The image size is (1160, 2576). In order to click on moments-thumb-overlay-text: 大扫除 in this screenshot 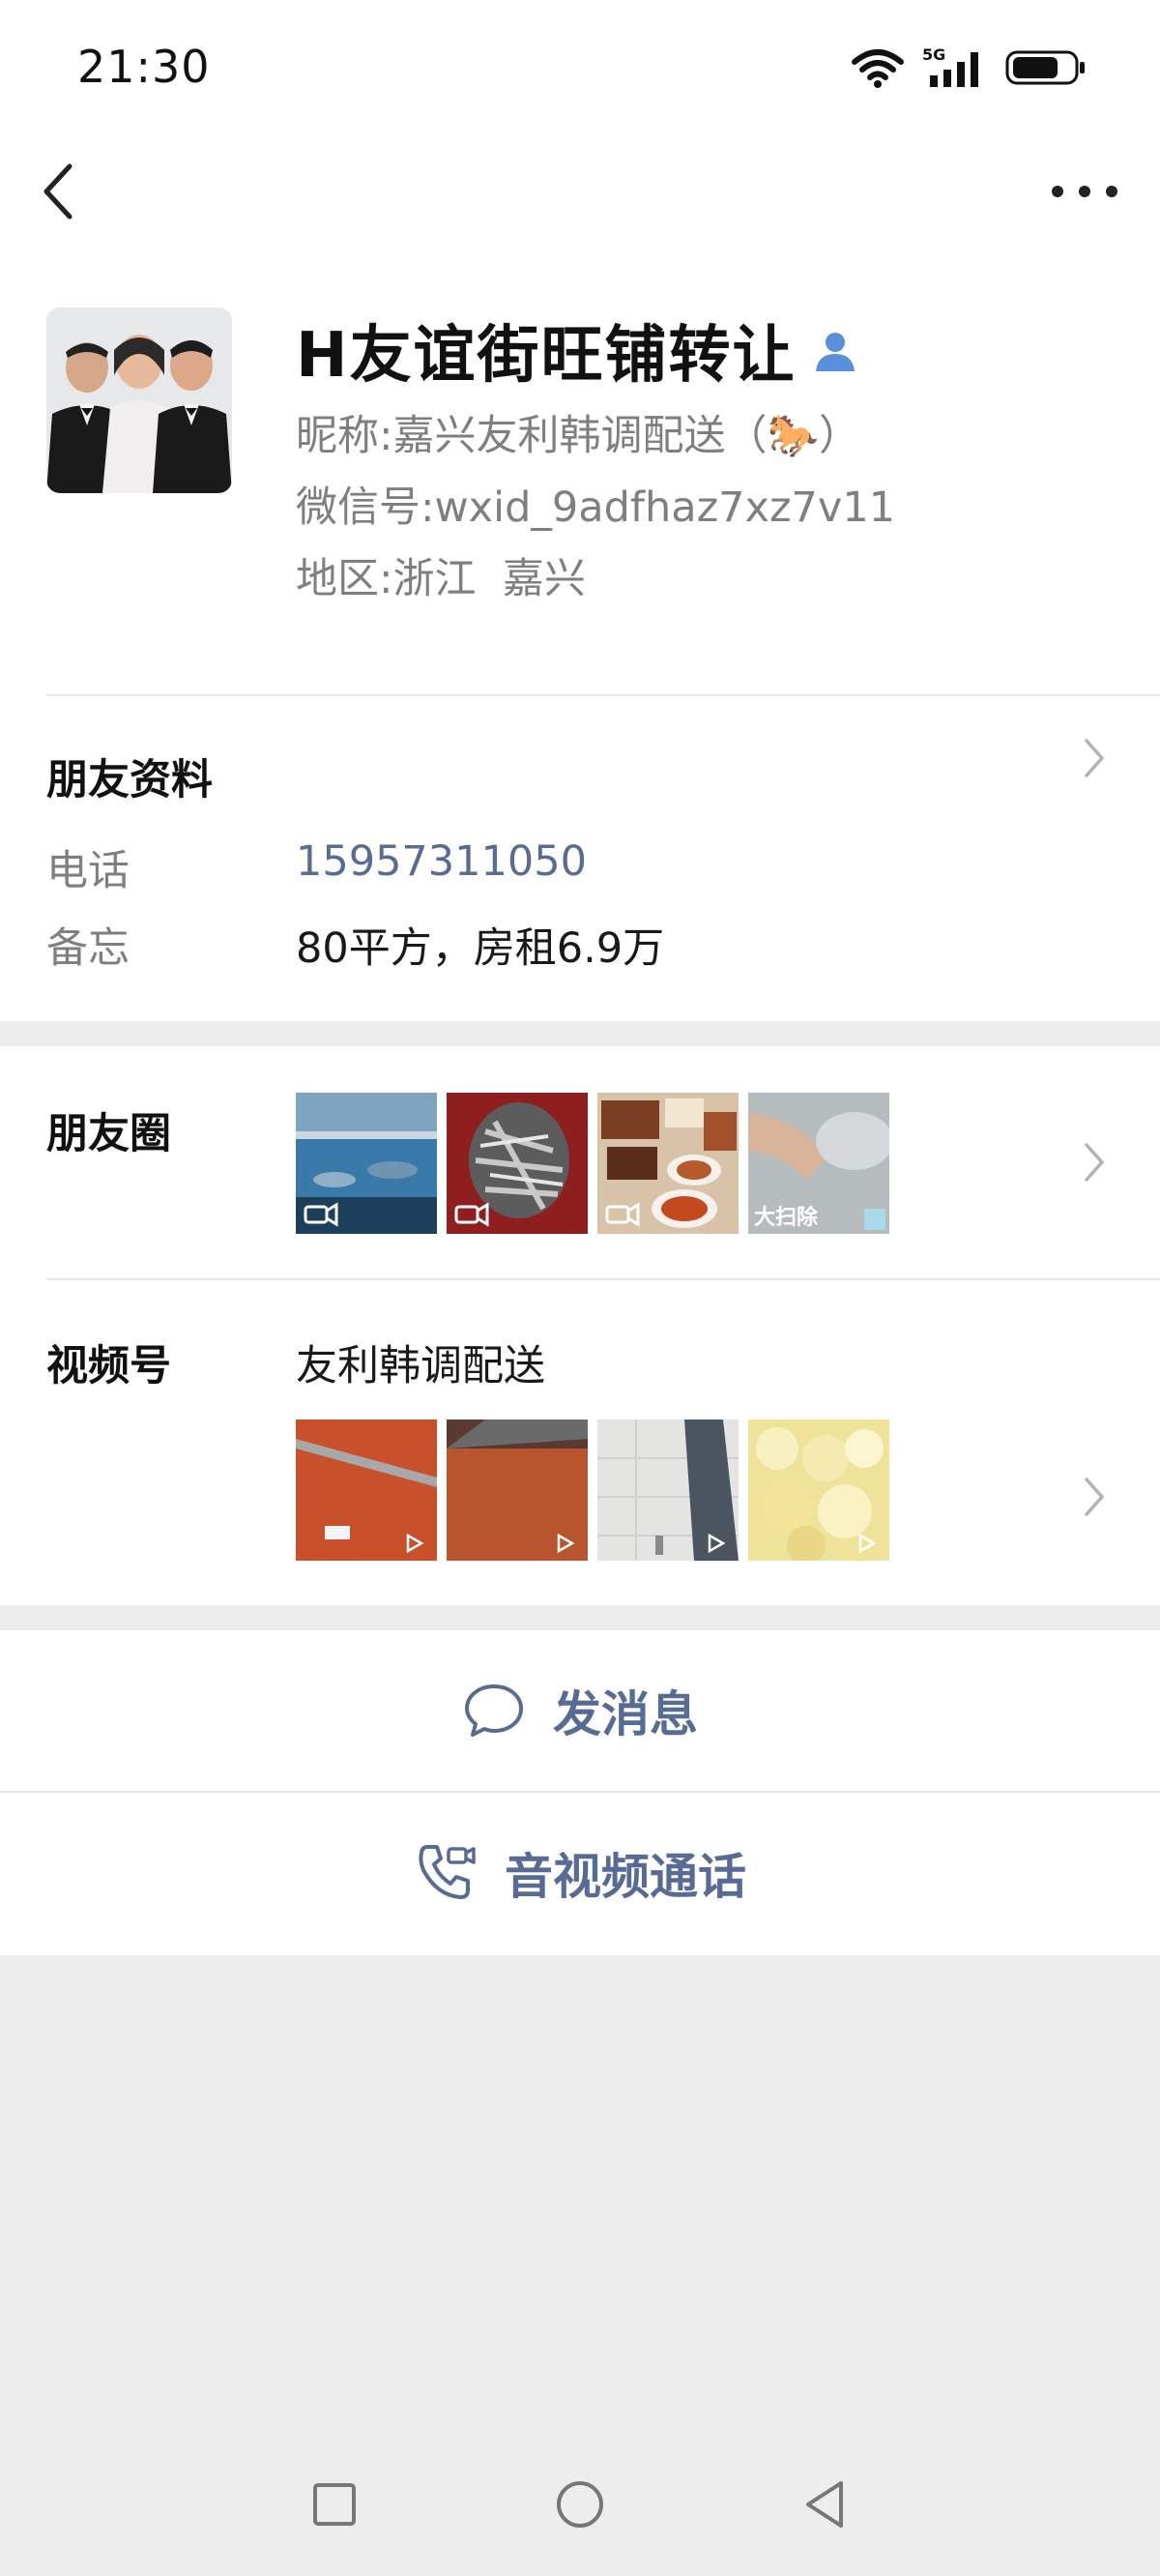, I will do `click(786, 1217)`.